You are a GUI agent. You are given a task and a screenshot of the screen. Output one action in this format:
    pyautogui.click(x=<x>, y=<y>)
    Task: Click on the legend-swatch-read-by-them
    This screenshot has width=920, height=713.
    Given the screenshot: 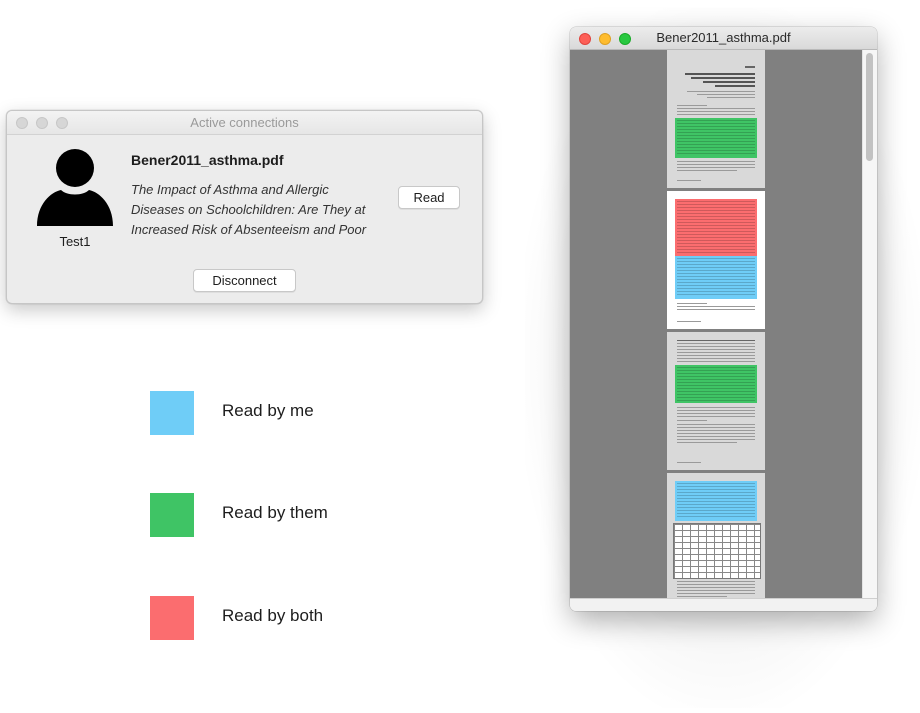 What is the action you would take?
    pyautogui.click(x=172, y=515)
    